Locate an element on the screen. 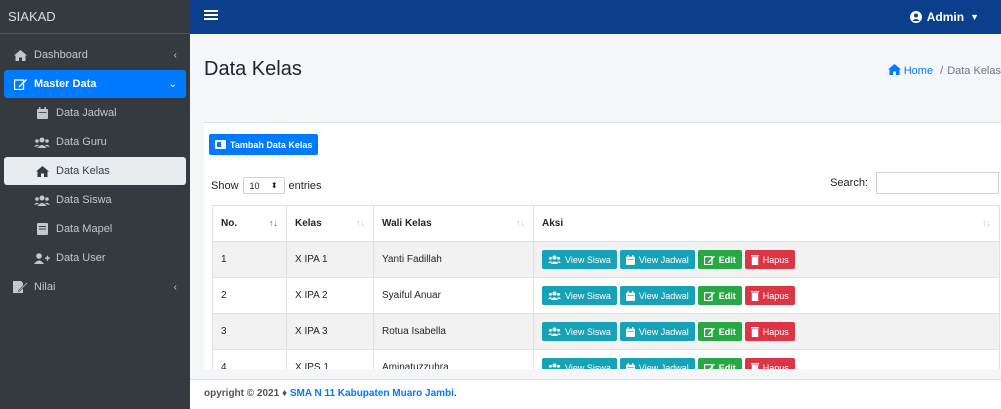  column-header-label: Aksi is located at coordinates (553, 223).